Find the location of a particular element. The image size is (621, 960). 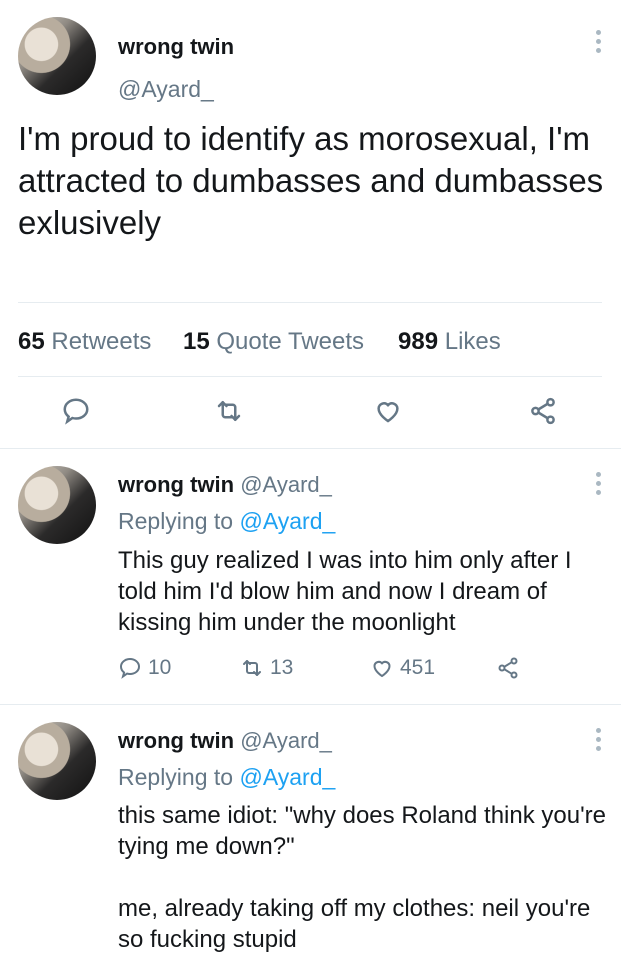

quote-tweets-stat: 15 Quote Tweets is located at coordinates (273, 342).